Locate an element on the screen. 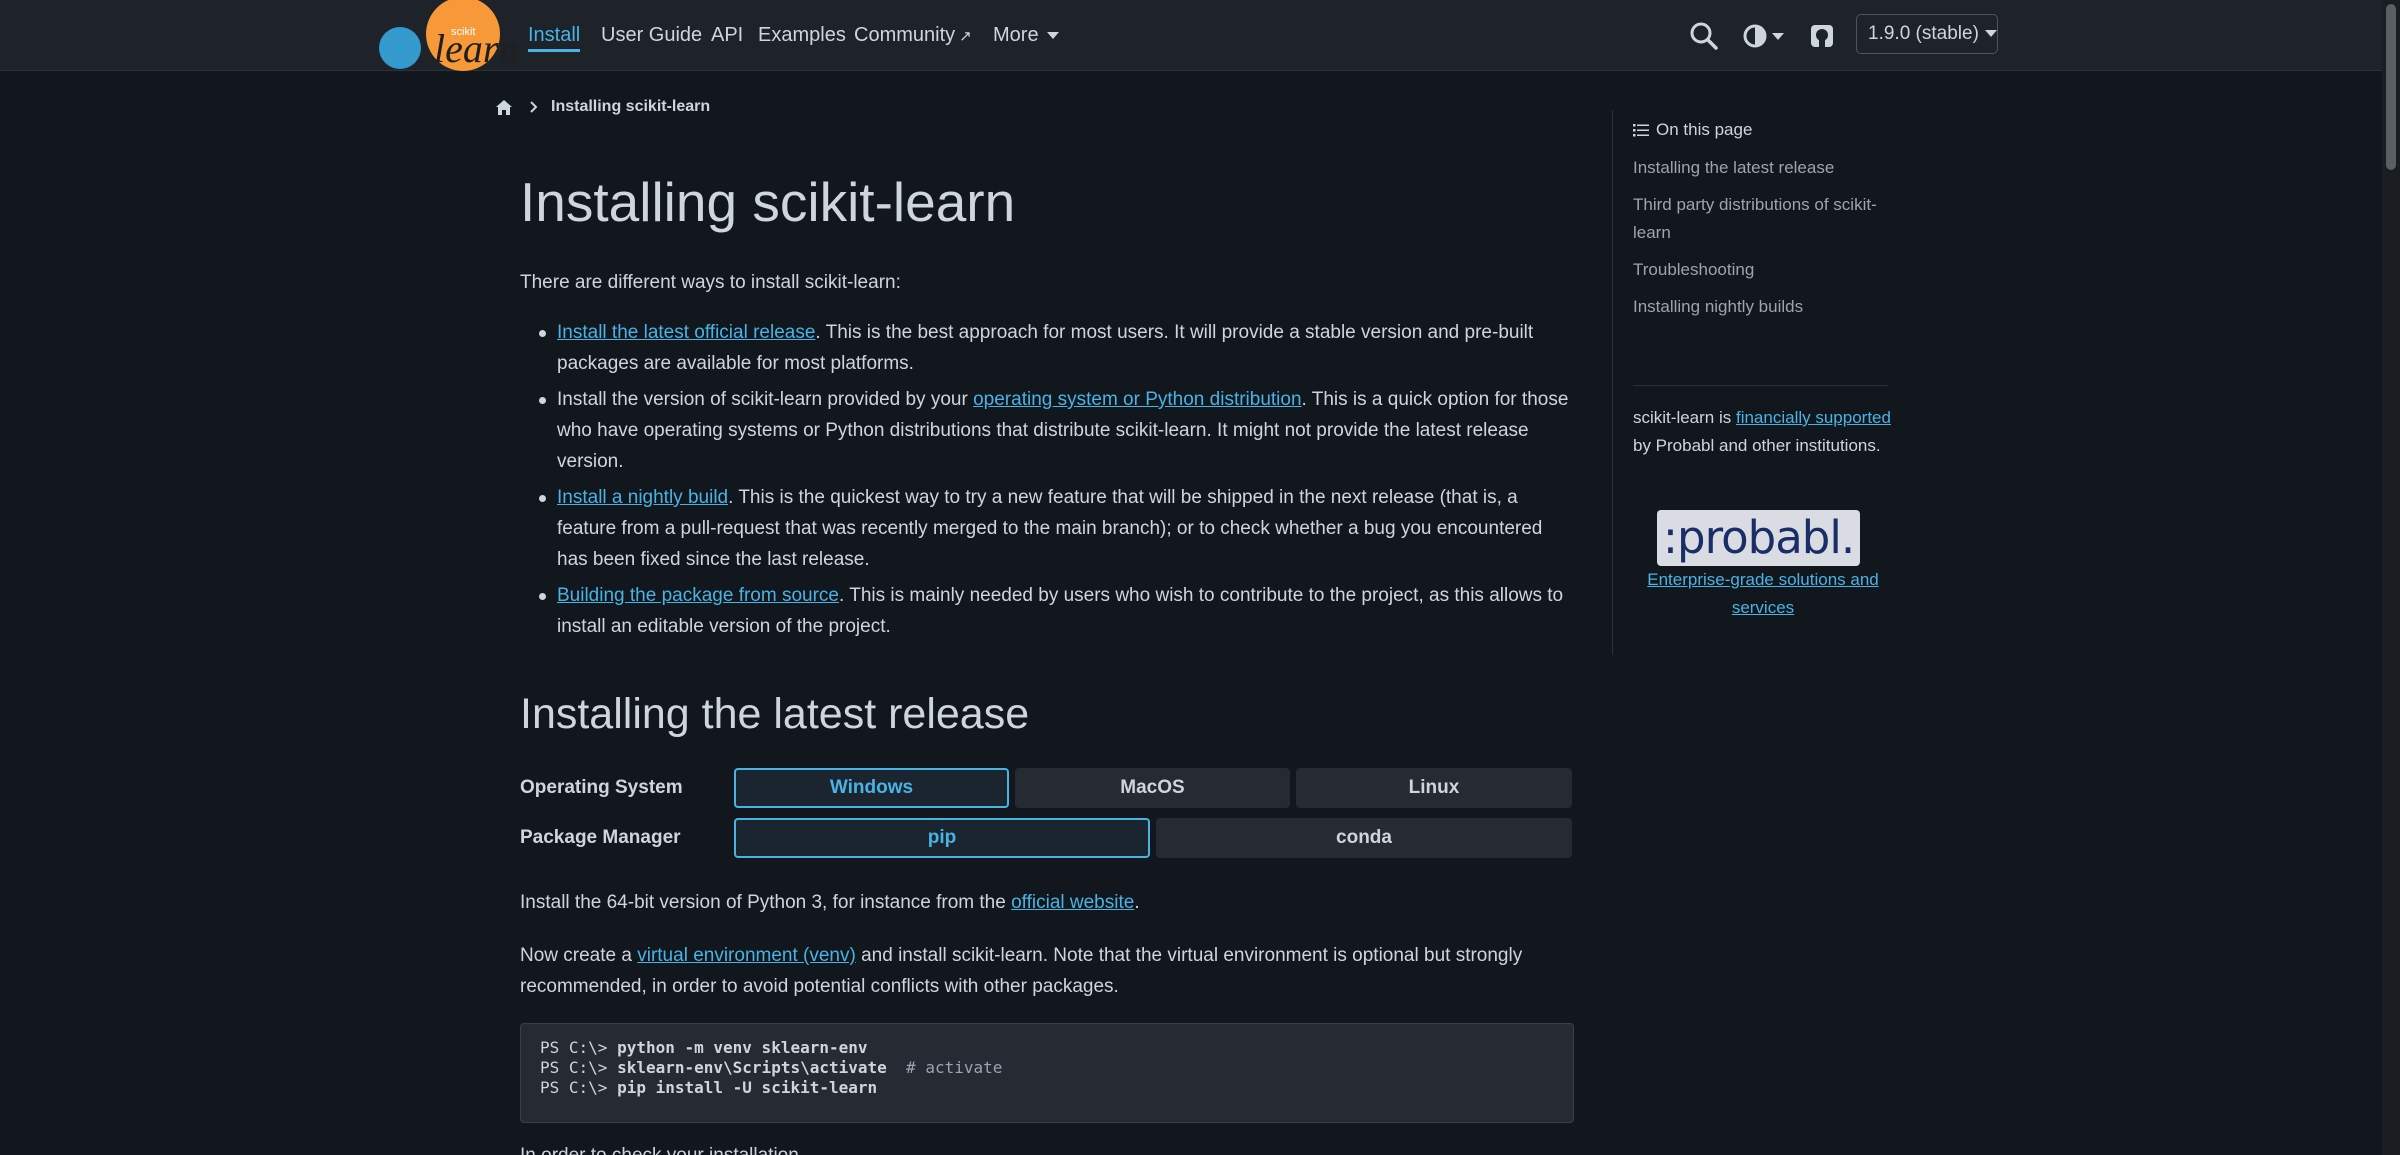  theme-switcher is located at coordinates (1763, 36).